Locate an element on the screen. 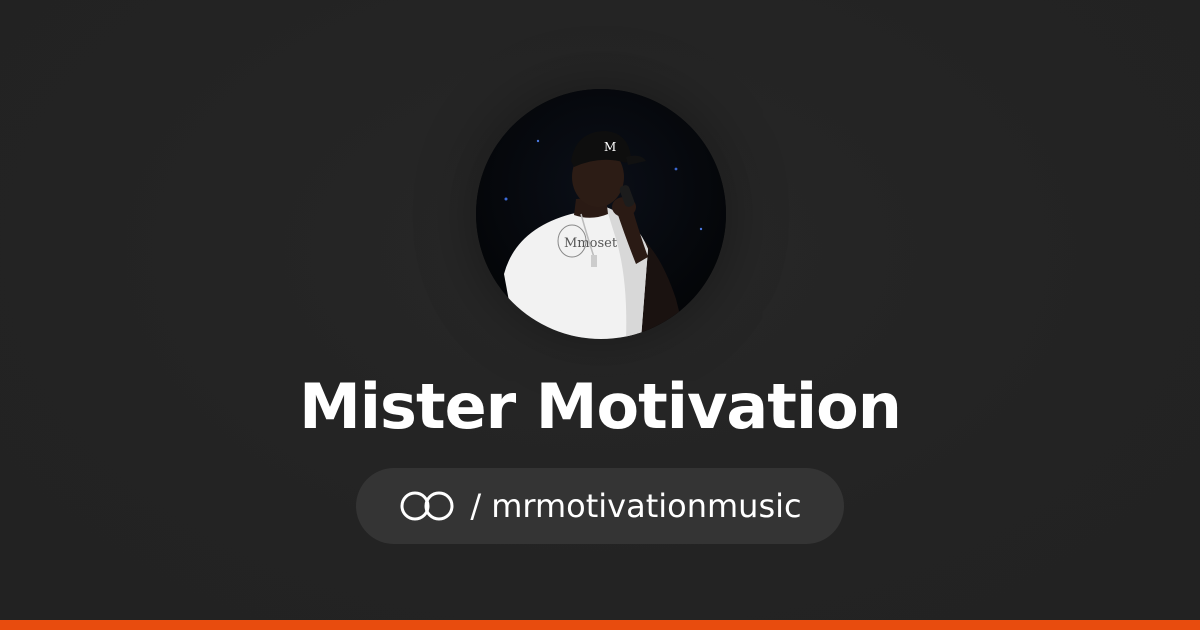 This screenshot has height=630, width=1200. handle-text: mrmotivationmusic is located at coordinates (646, 506).